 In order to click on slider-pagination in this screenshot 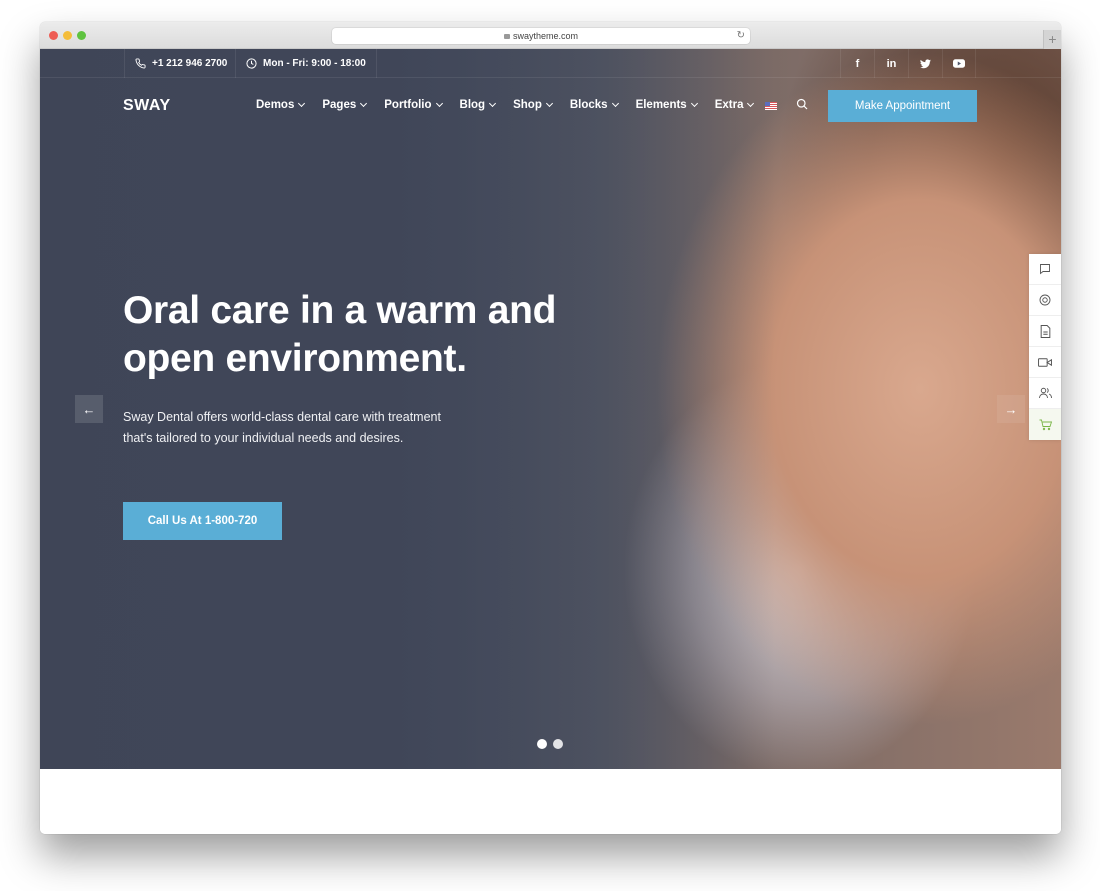, I will do `click(550, 744)`.